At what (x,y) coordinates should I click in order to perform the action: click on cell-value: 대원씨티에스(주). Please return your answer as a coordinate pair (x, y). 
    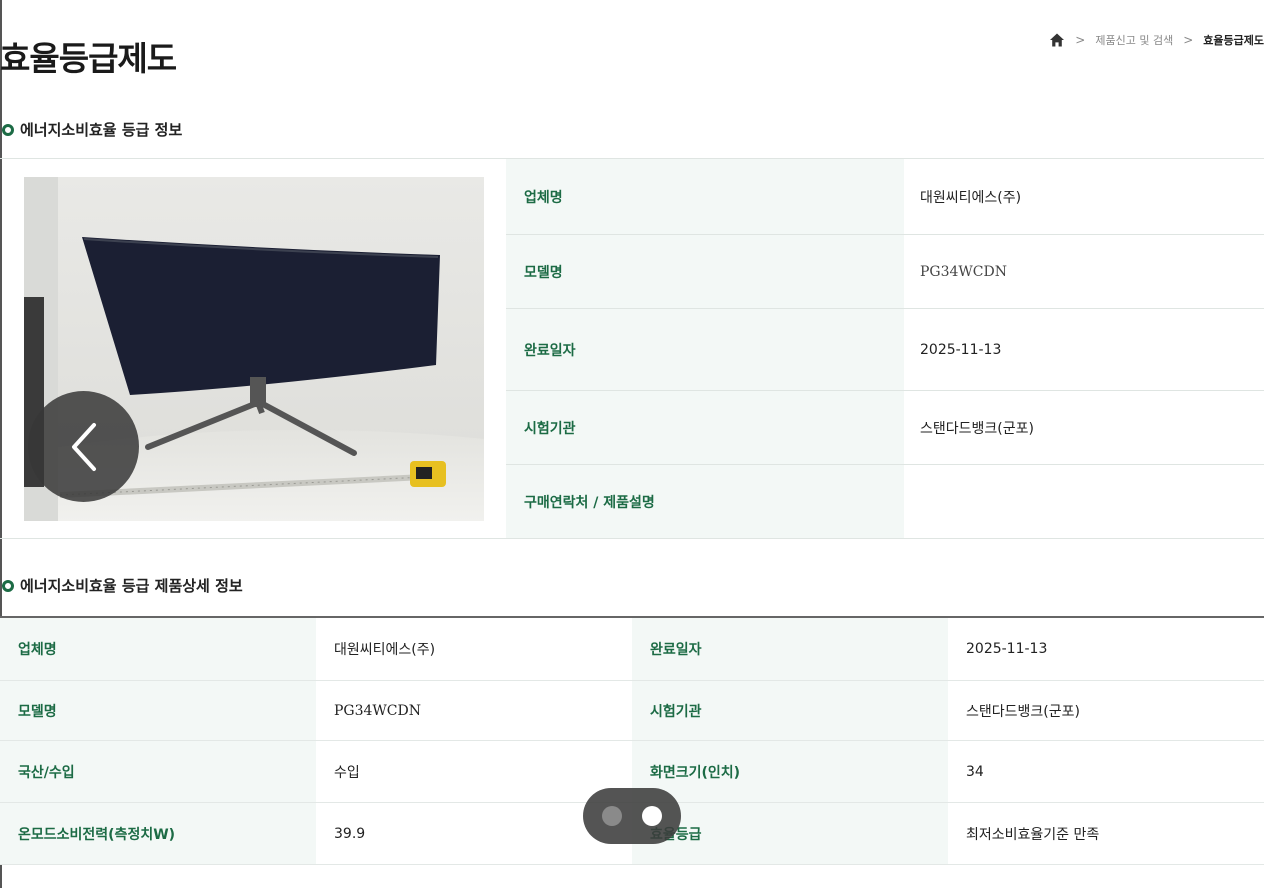
    Looking at the image, I should click on (474, 649).